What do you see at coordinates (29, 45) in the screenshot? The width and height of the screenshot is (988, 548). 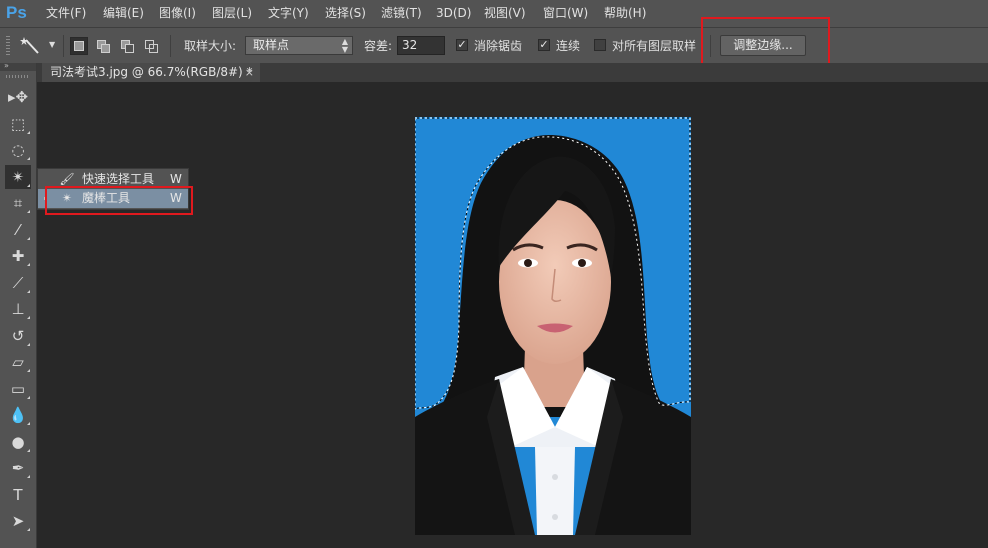 I see `magic-wand-icon` at bounding box center [29, 45].